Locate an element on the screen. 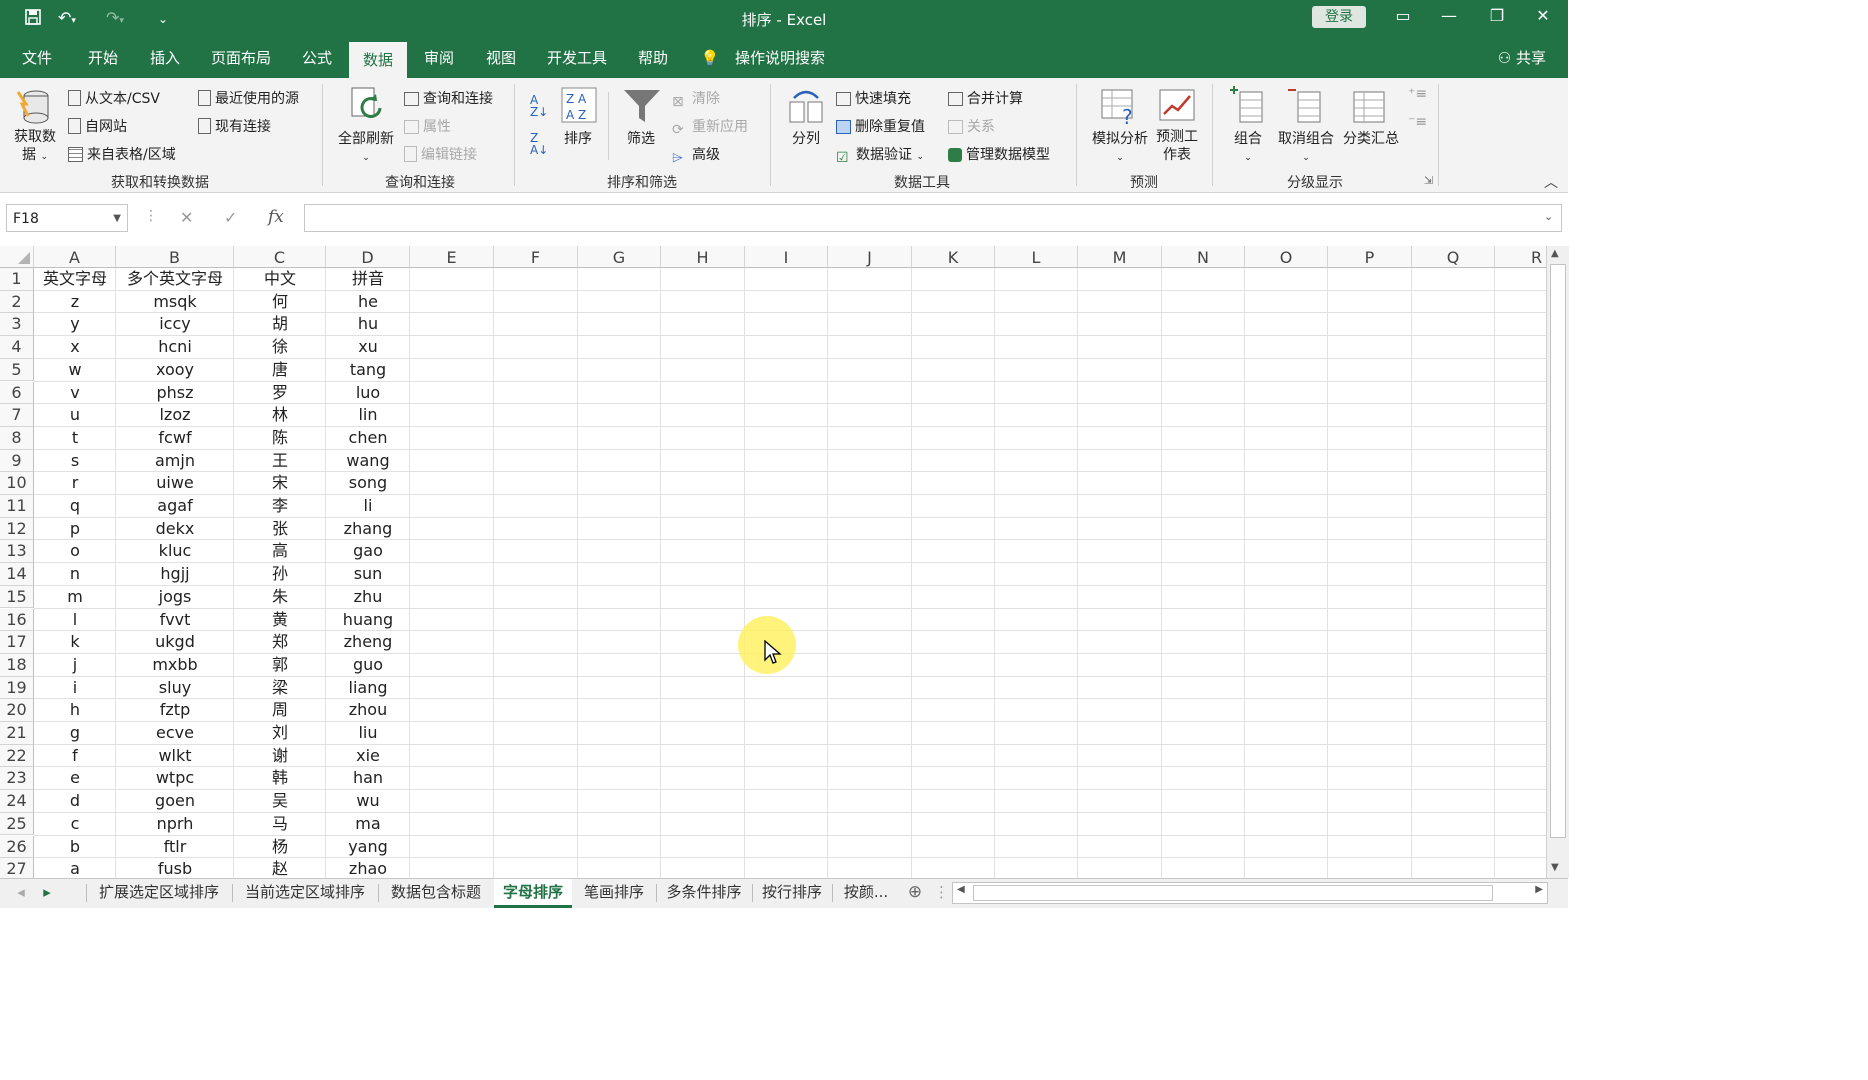  table-cell: dekx is located at coordinates (175, 529).